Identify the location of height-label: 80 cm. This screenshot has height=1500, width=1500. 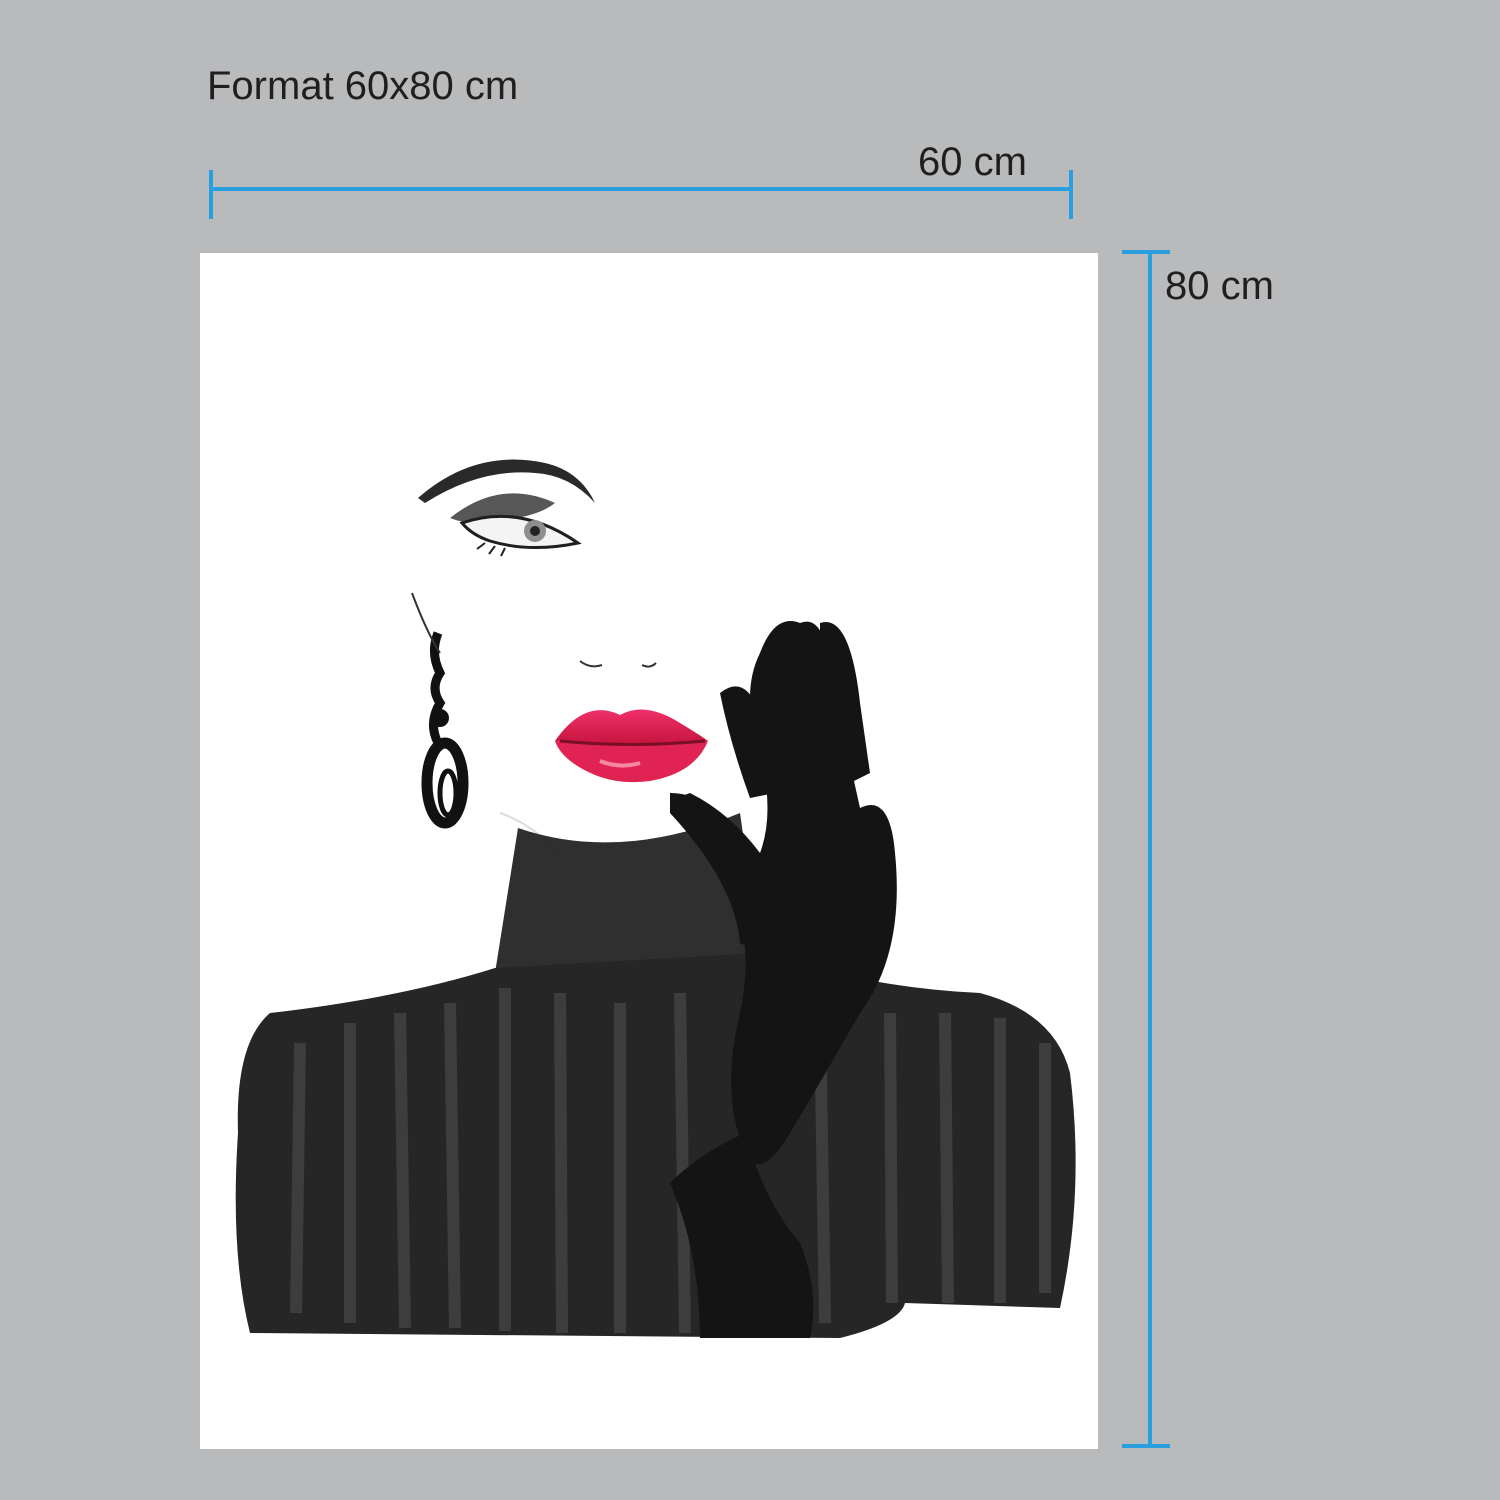
(1219, 286).